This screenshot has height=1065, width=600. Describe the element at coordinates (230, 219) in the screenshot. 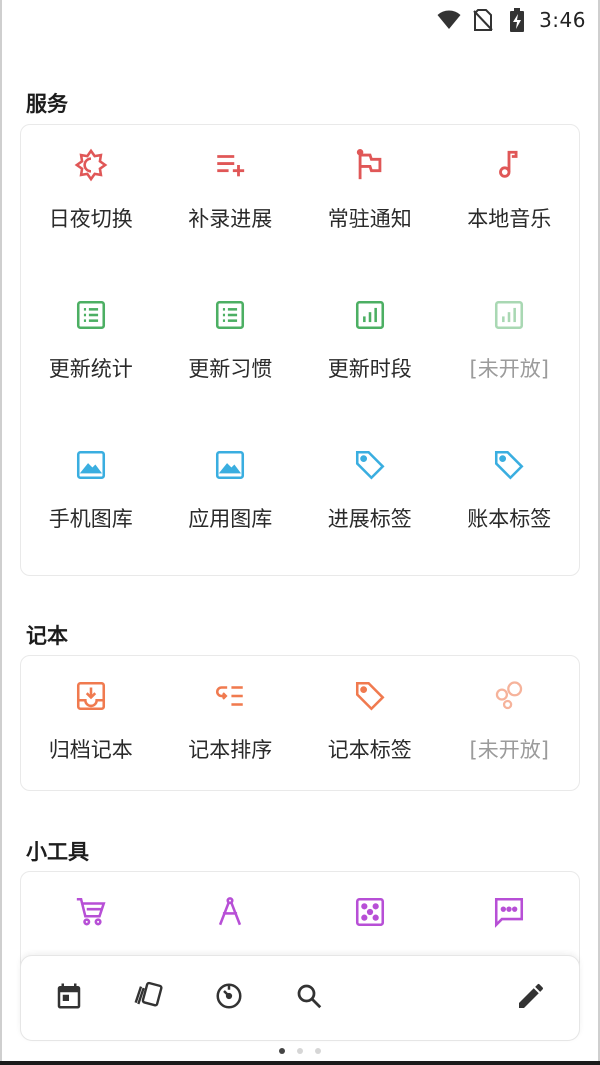

I see `tile-label: 补录进展` at that location.